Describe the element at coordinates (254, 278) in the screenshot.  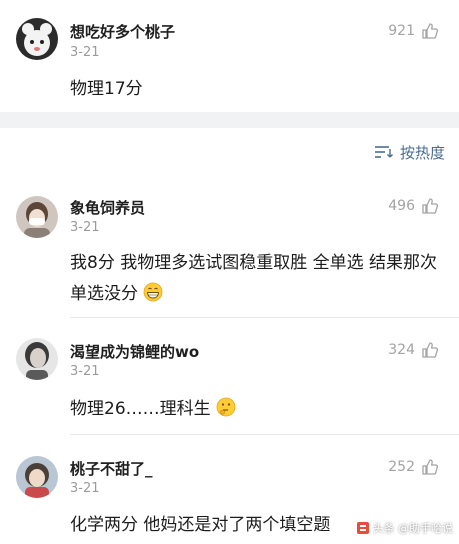
I see `comment-text-content: 我8分 我物理多选试图稳重取胜 全单选 结果那次单选没分` at that location.